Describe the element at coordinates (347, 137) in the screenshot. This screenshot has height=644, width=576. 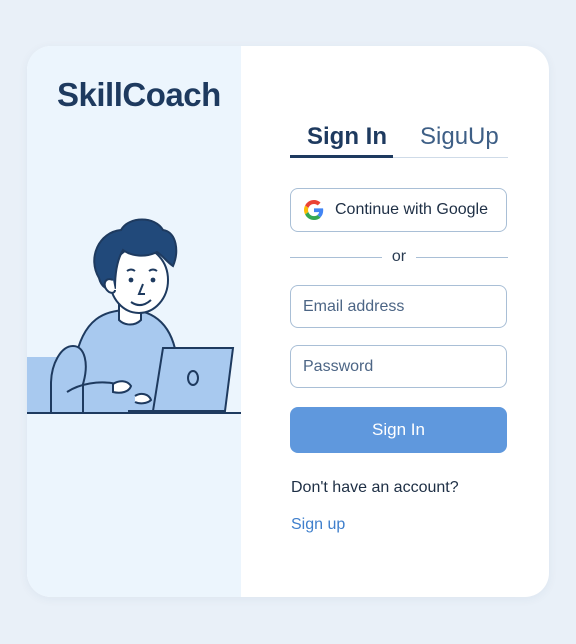
I see `tab-sign-in: Sign In` at that location.